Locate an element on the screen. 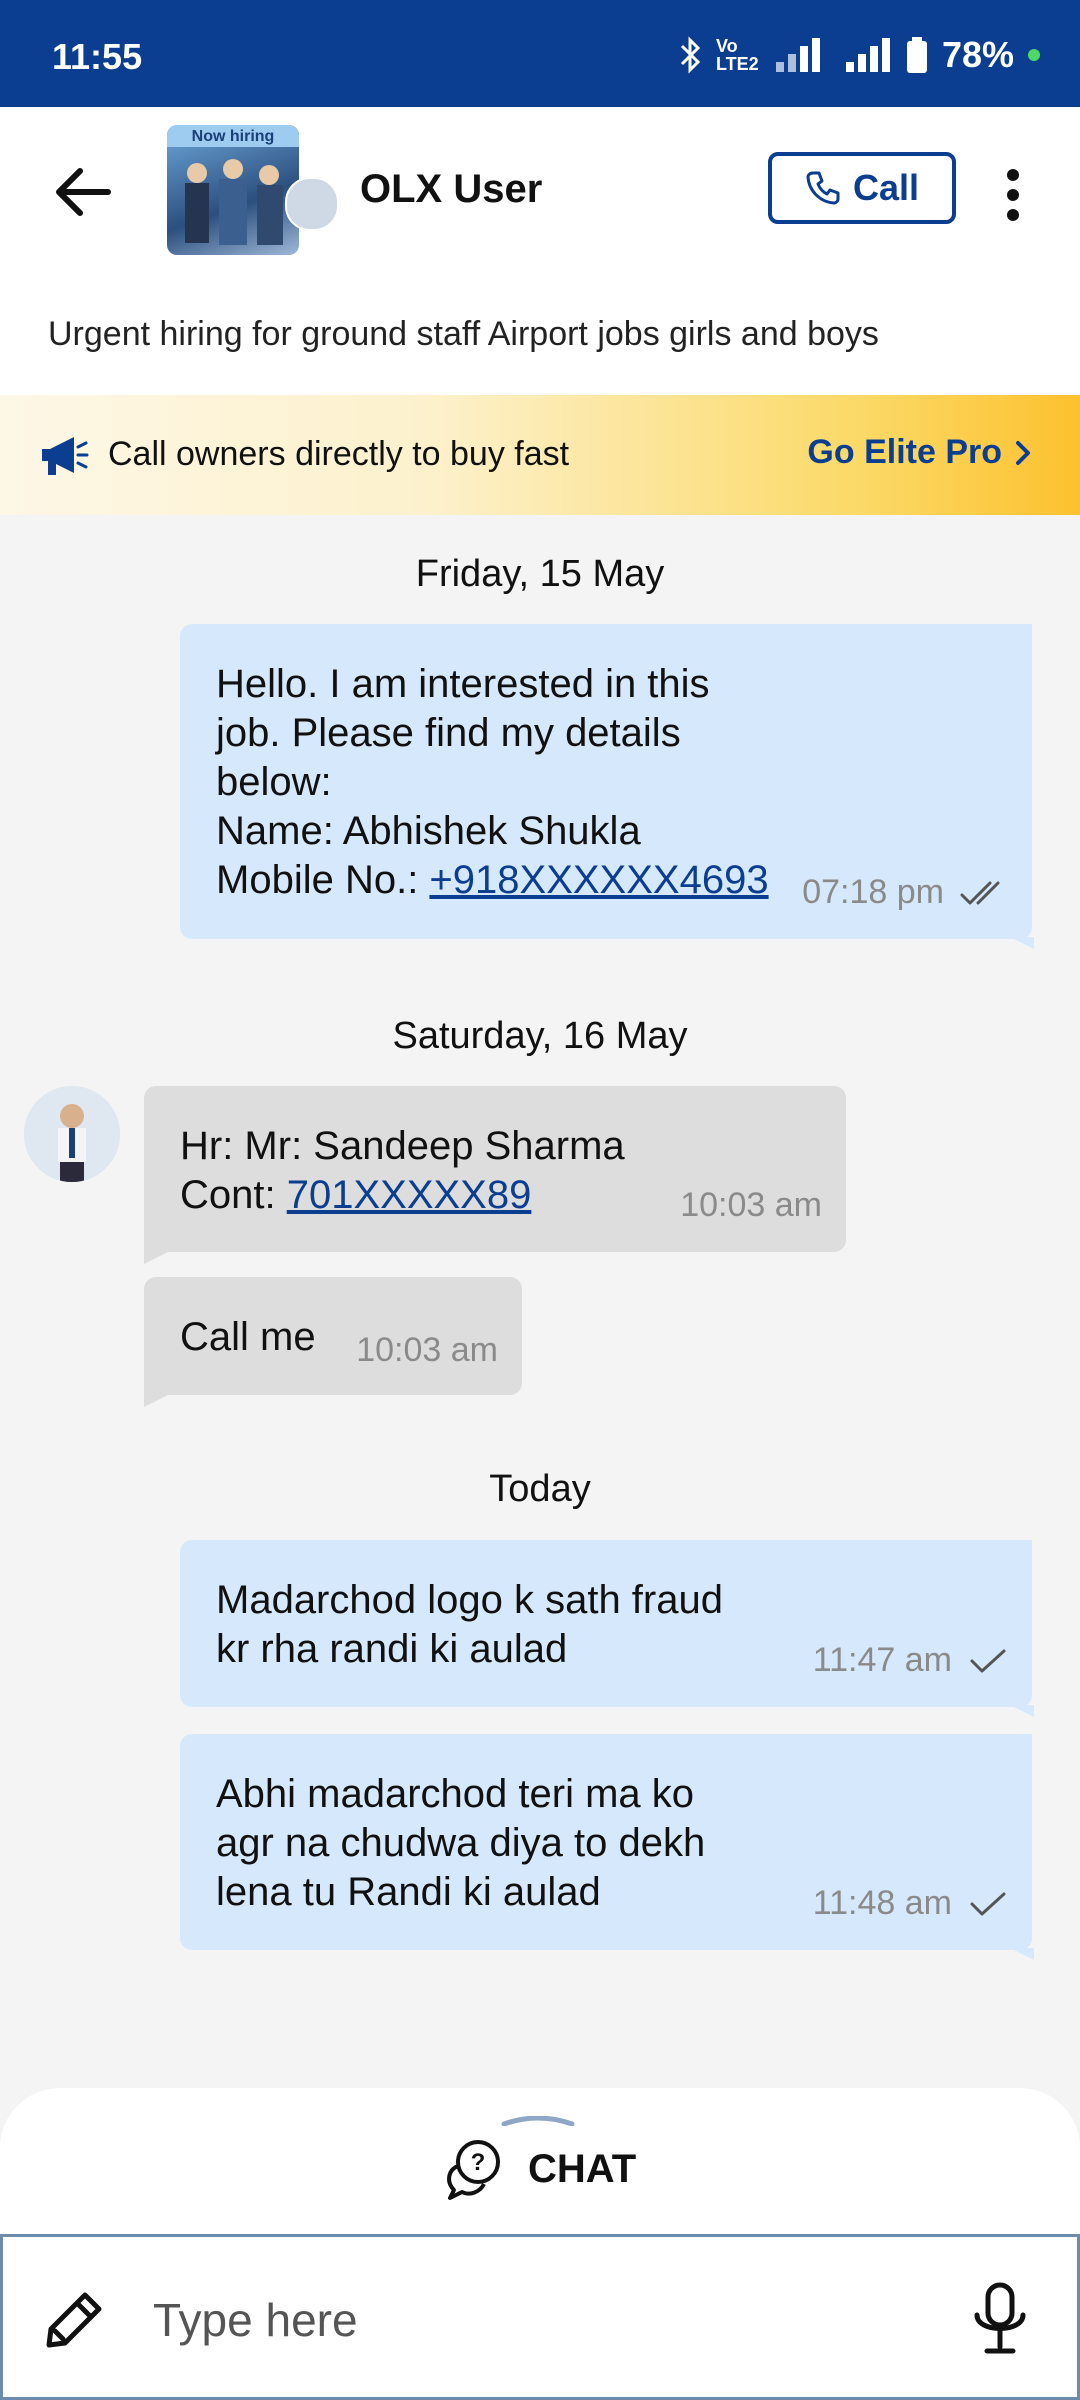 The width and height of the screenshot is (1080, 2400). chevron-right-icon is located at coordinates (1023, 452).